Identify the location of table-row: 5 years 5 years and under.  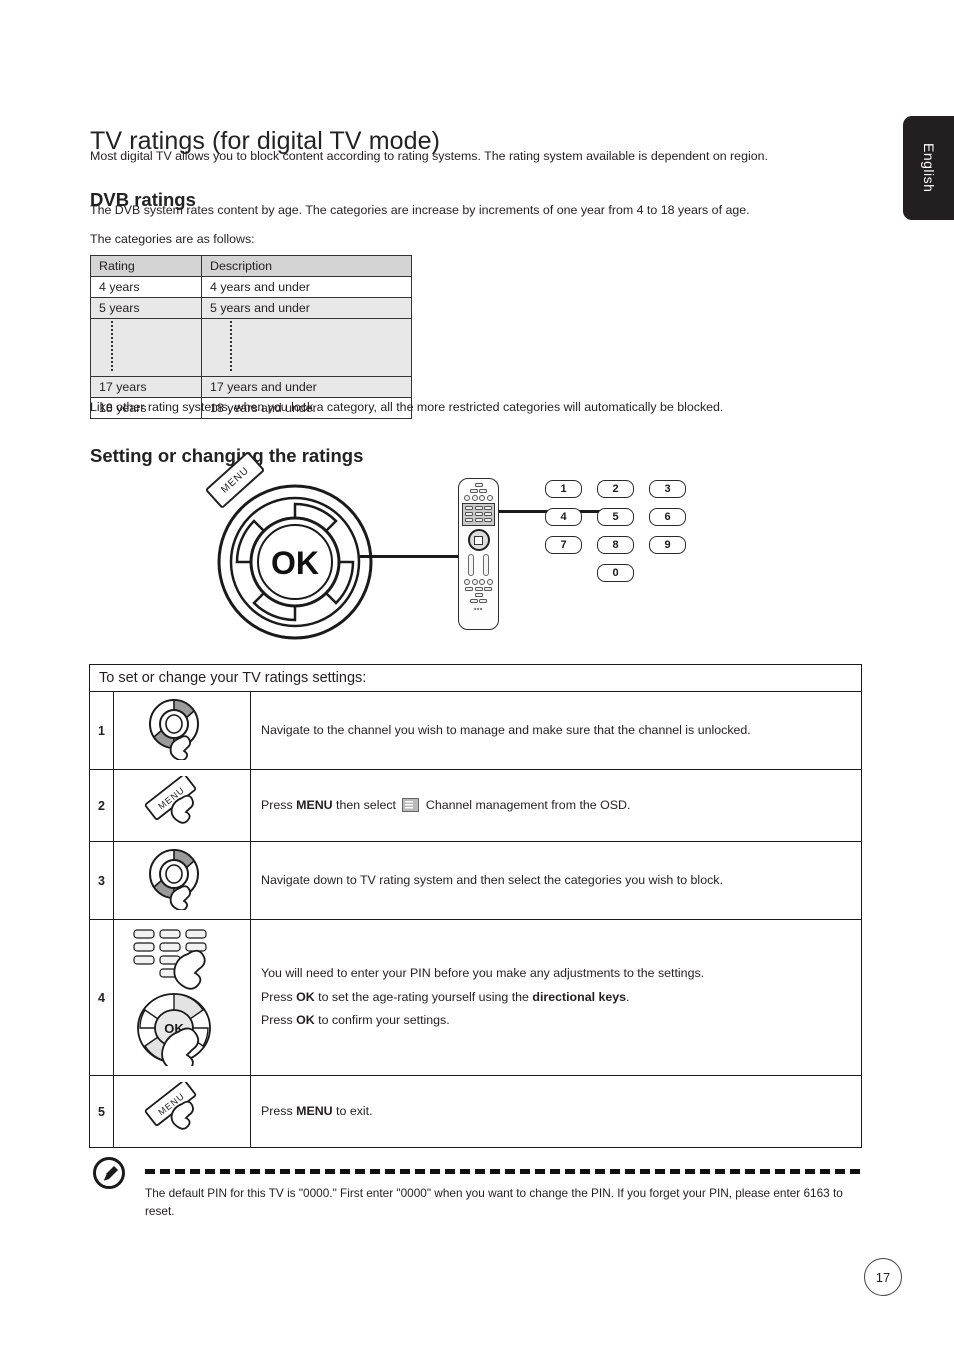
(251, 308).